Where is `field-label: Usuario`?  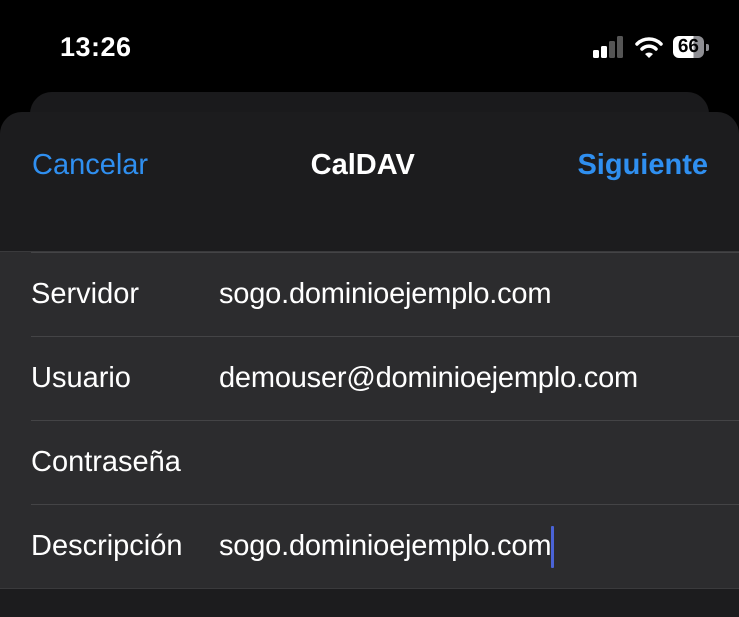 field-label: Usuario is located at coordinates (81, 378).